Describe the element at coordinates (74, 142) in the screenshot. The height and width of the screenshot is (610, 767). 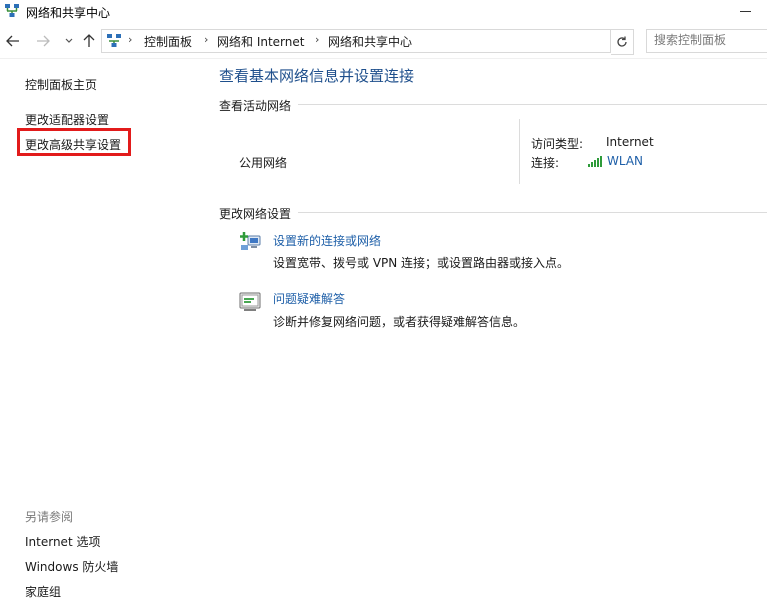
I see `highlight-box` at that location.